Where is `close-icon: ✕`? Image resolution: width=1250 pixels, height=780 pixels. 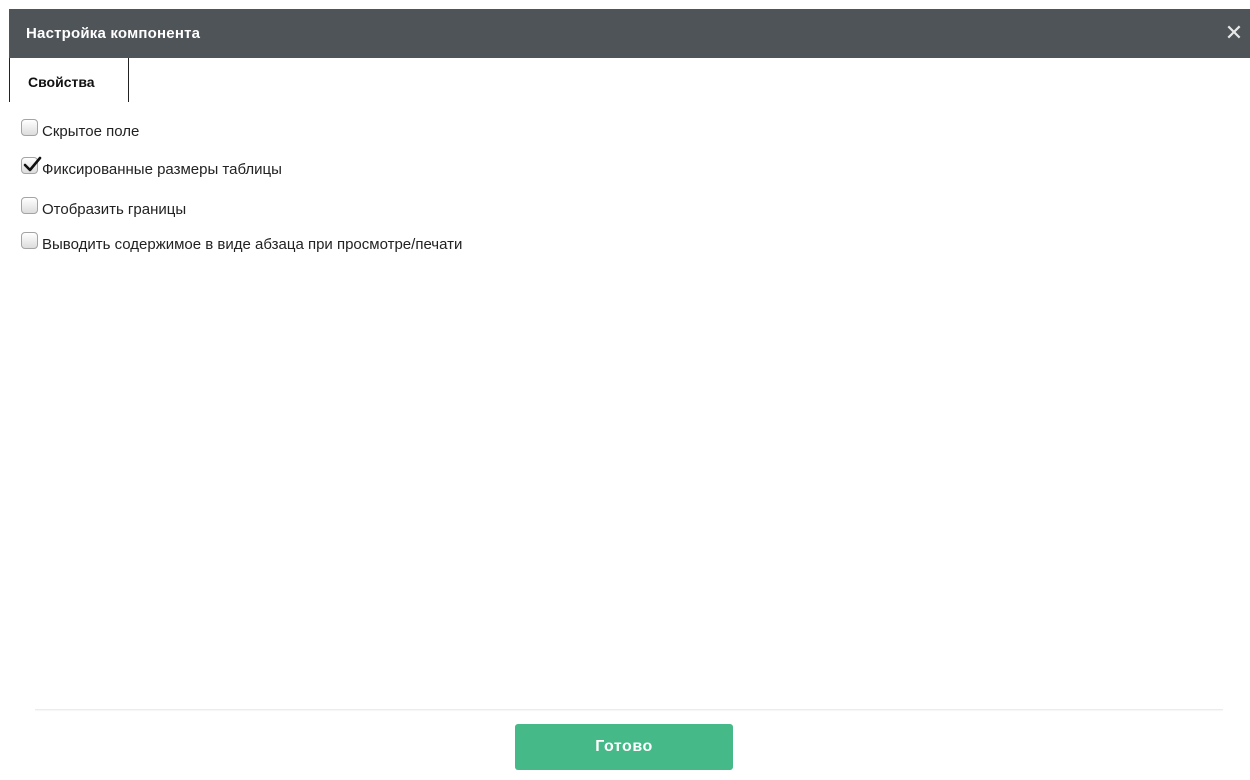
close-icon: ✕ is located at coordinates (1234, 33).